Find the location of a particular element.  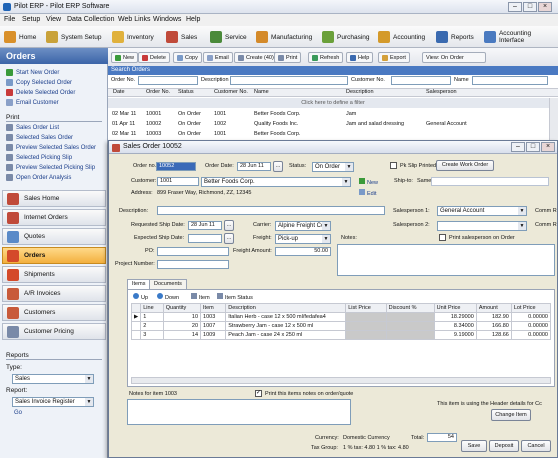

report-go-link: Go is located at coordinates (18, 413).